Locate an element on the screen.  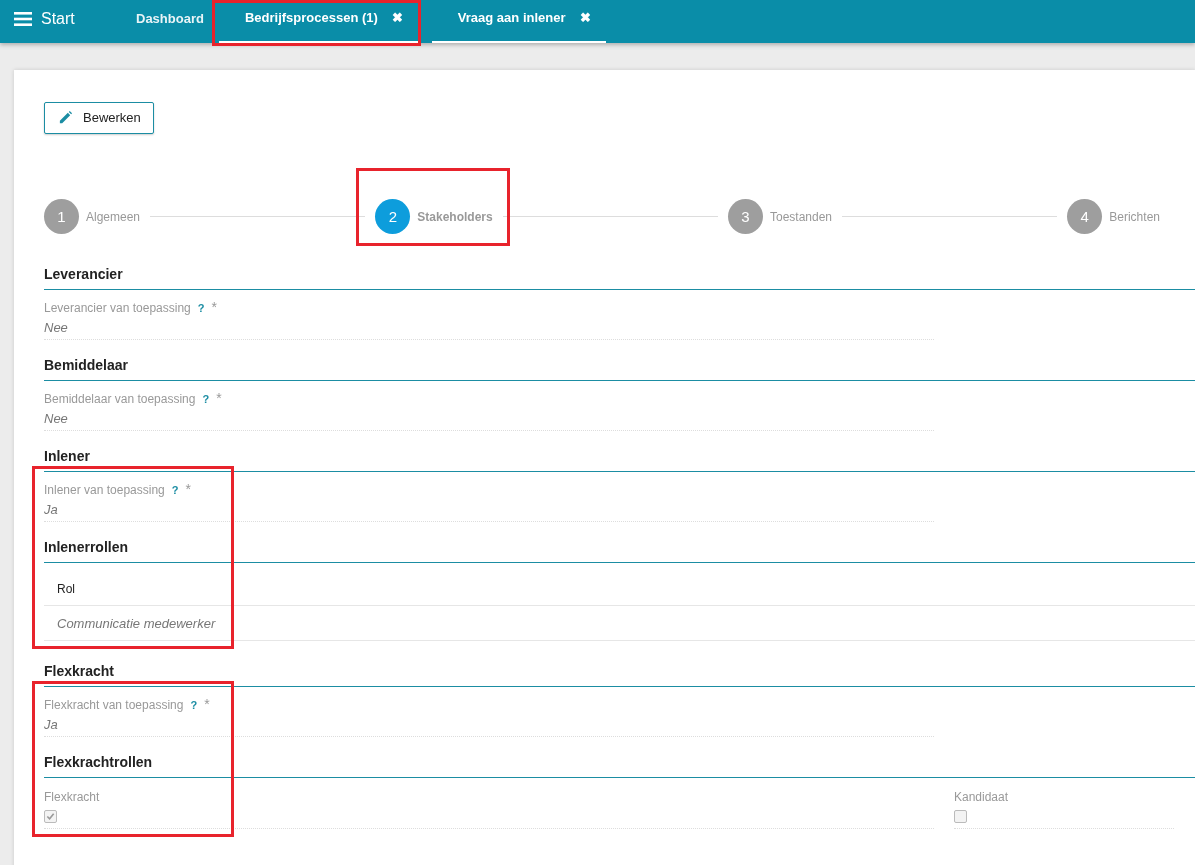
menu-icon is located at coordinates (23, 18).